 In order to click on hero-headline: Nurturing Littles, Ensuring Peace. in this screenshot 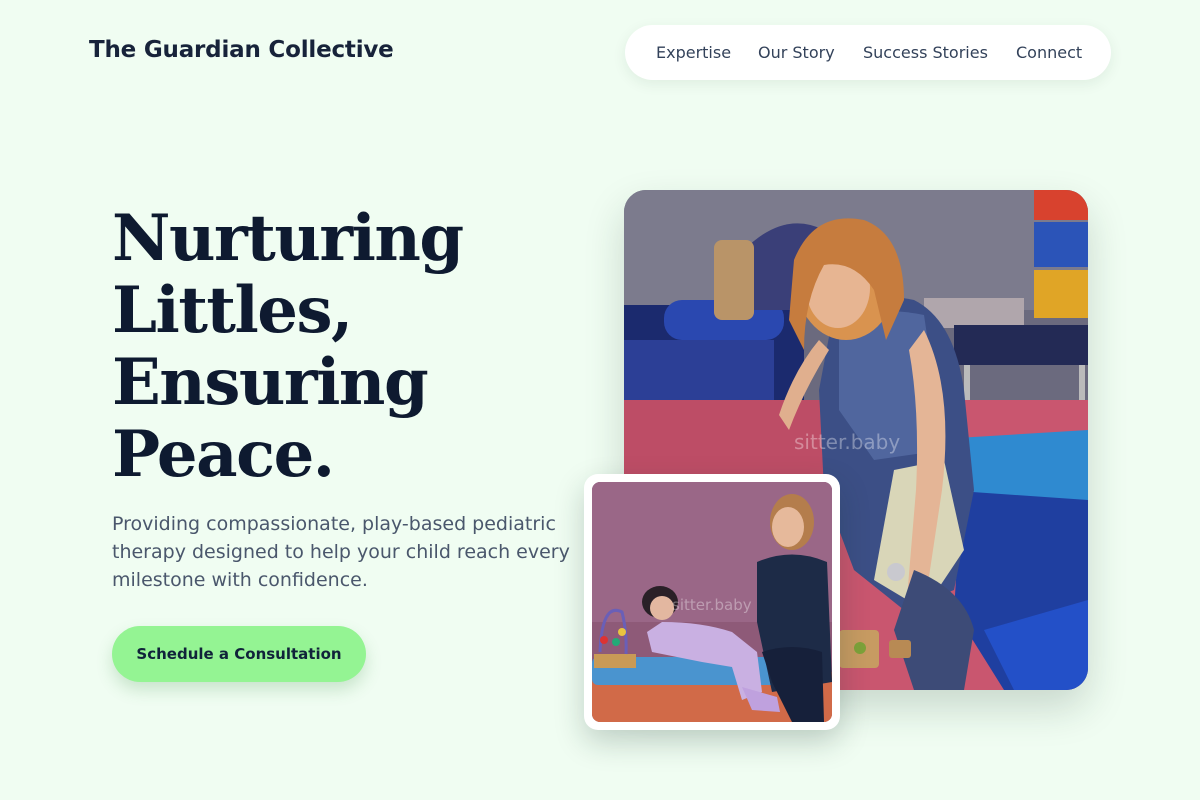, I will do `click(288, 346)`.